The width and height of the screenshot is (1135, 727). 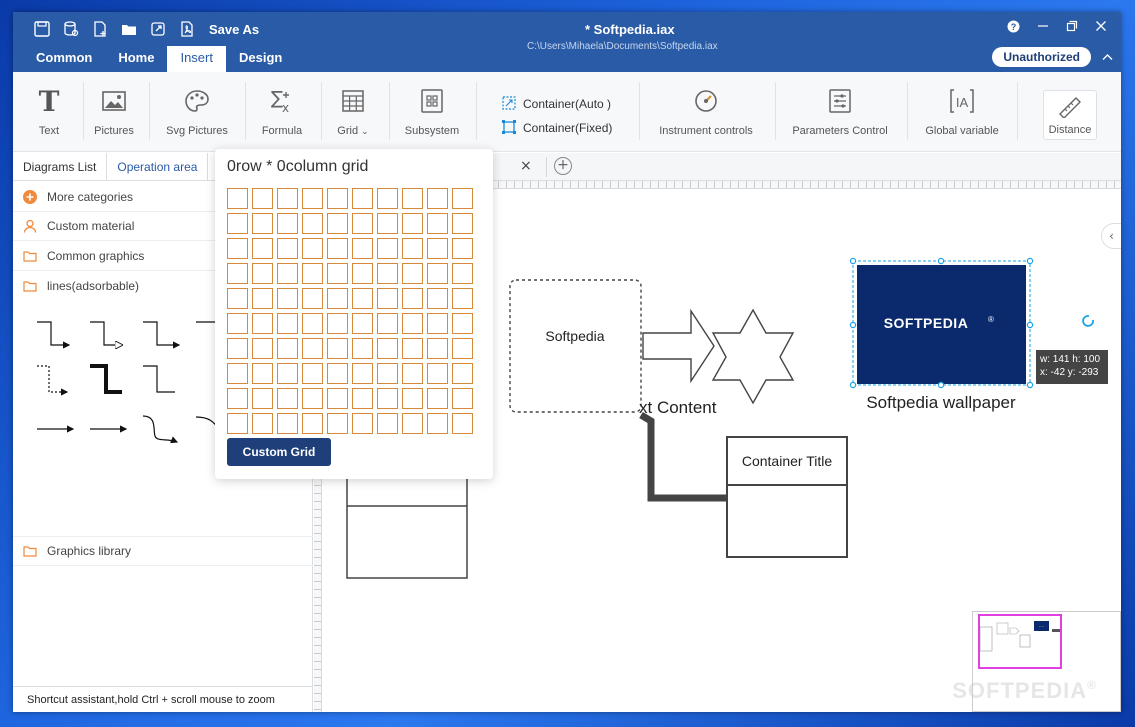 What do you see at coordinates (1100, 26) in the screenshot?
I see `close-icon` at bounding box center [1100, 26].